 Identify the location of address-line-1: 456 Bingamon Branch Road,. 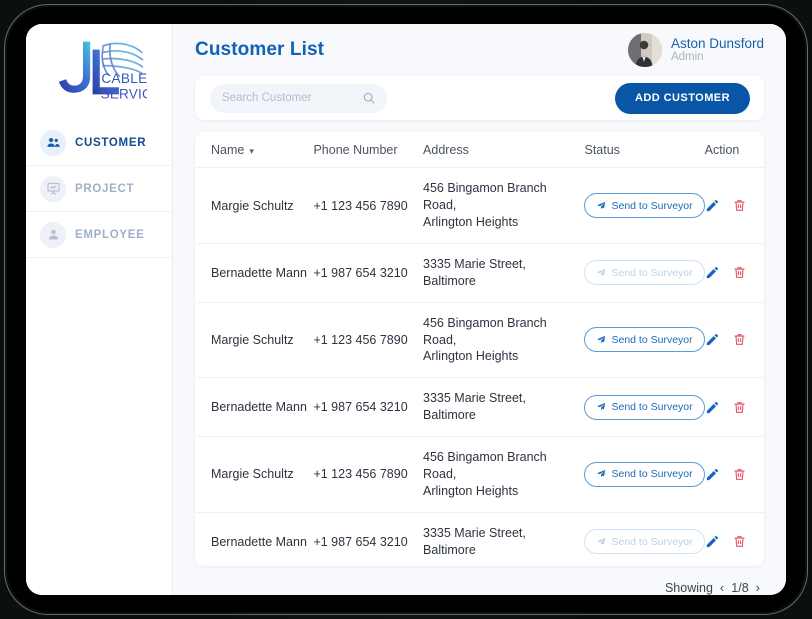
(485, 331).